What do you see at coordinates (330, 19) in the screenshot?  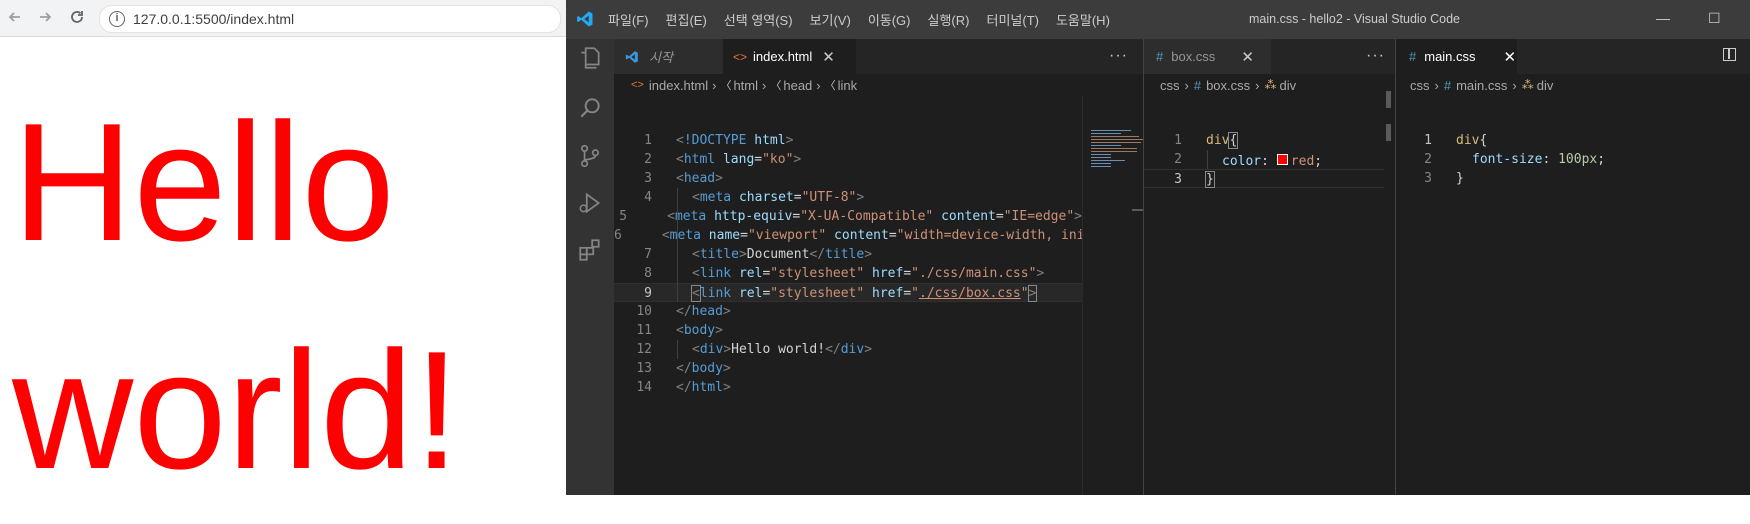 I see `address-bar: i 127.0.0.1:5500/index.html` at bounding box center [330, 19].